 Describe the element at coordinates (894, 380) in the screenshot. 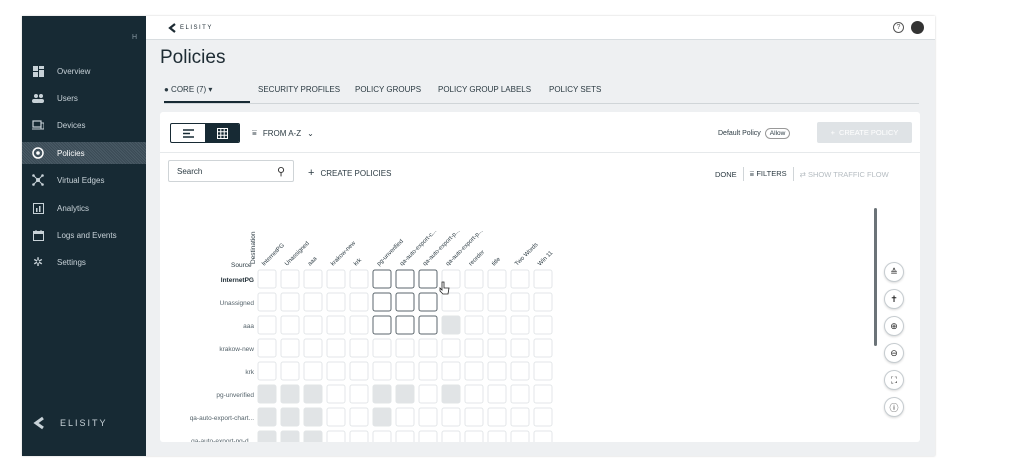

I see `fit-screen-icon: ⛶` at that location.